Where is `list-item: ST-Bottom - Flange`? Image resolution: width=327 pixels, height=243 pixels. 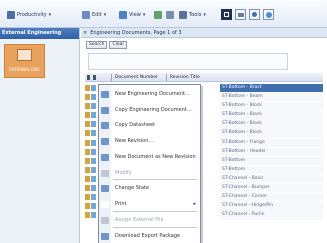
list-item: ST-Bottom - Flange is located at coordinates (271, 142).